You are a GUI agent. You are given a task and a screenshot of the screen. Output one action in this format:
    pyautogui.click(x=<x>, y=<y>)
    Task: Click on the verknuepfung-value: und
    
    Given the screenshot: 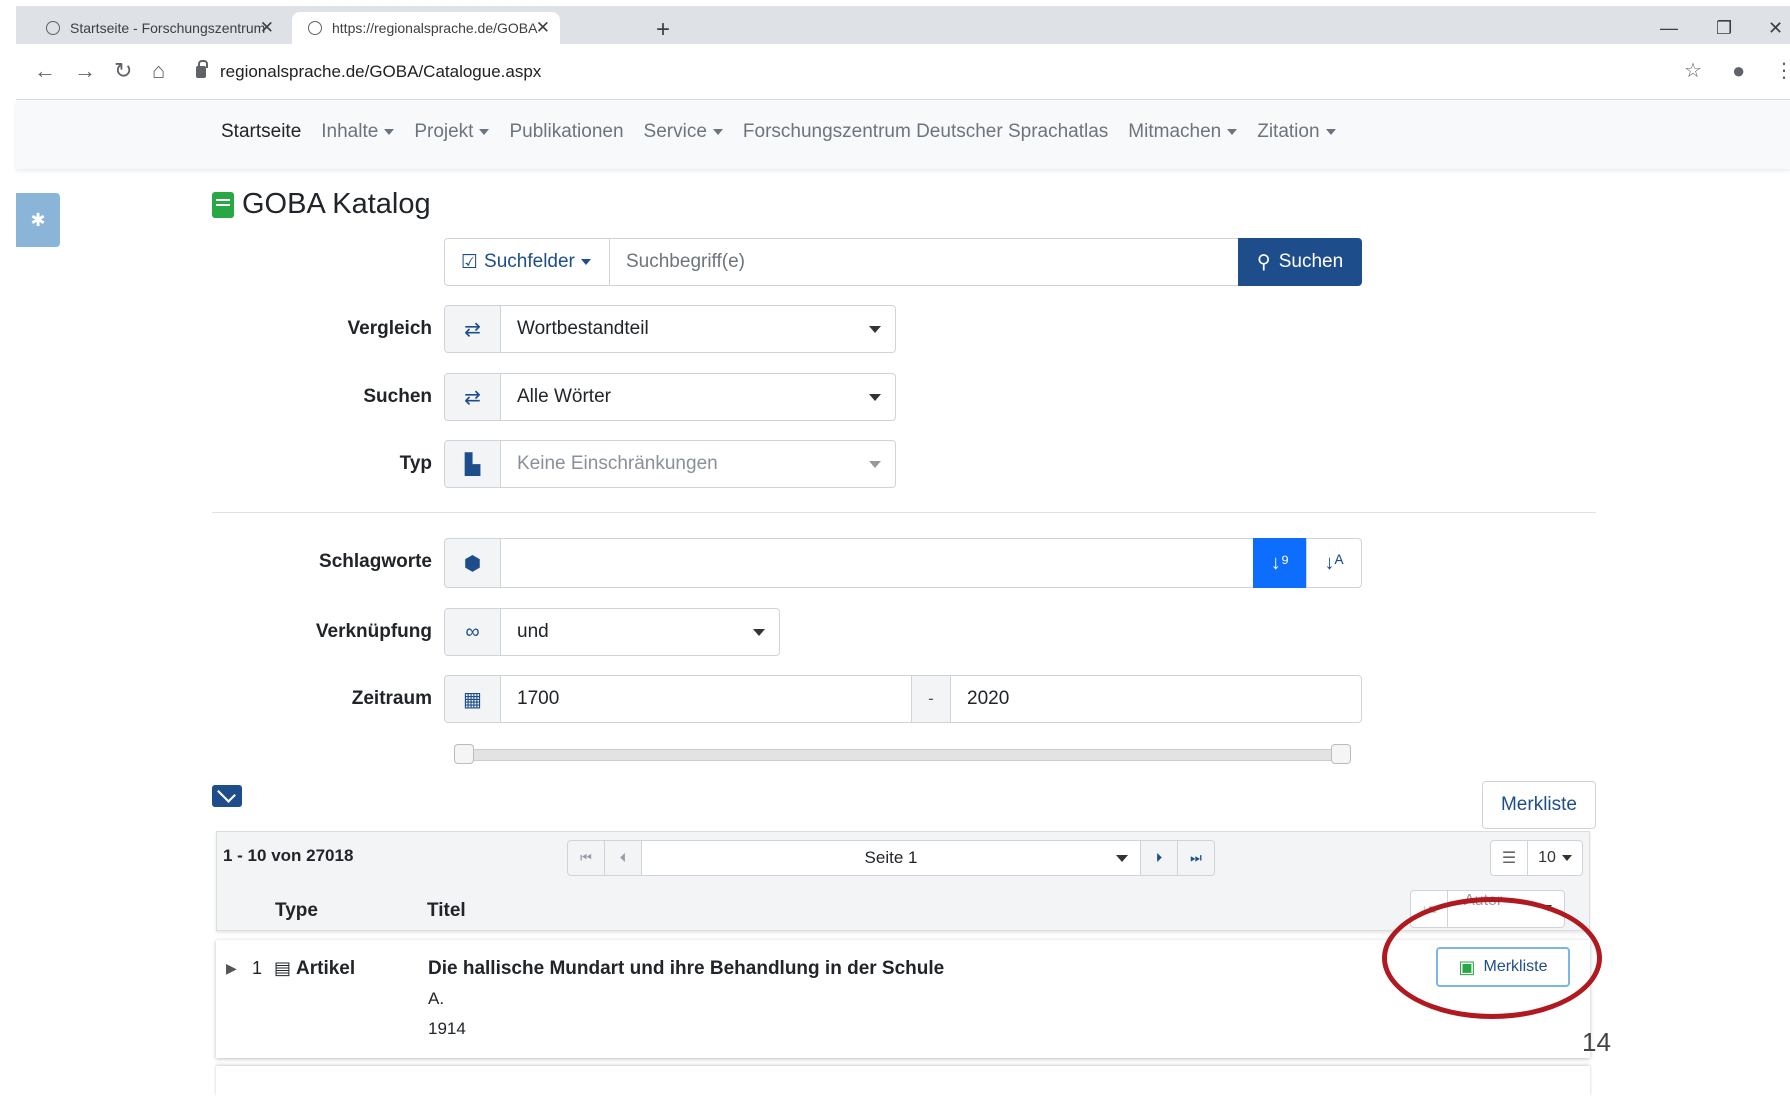 What is the action you would take?
    pyautogui.click(x=533, y=631)
    